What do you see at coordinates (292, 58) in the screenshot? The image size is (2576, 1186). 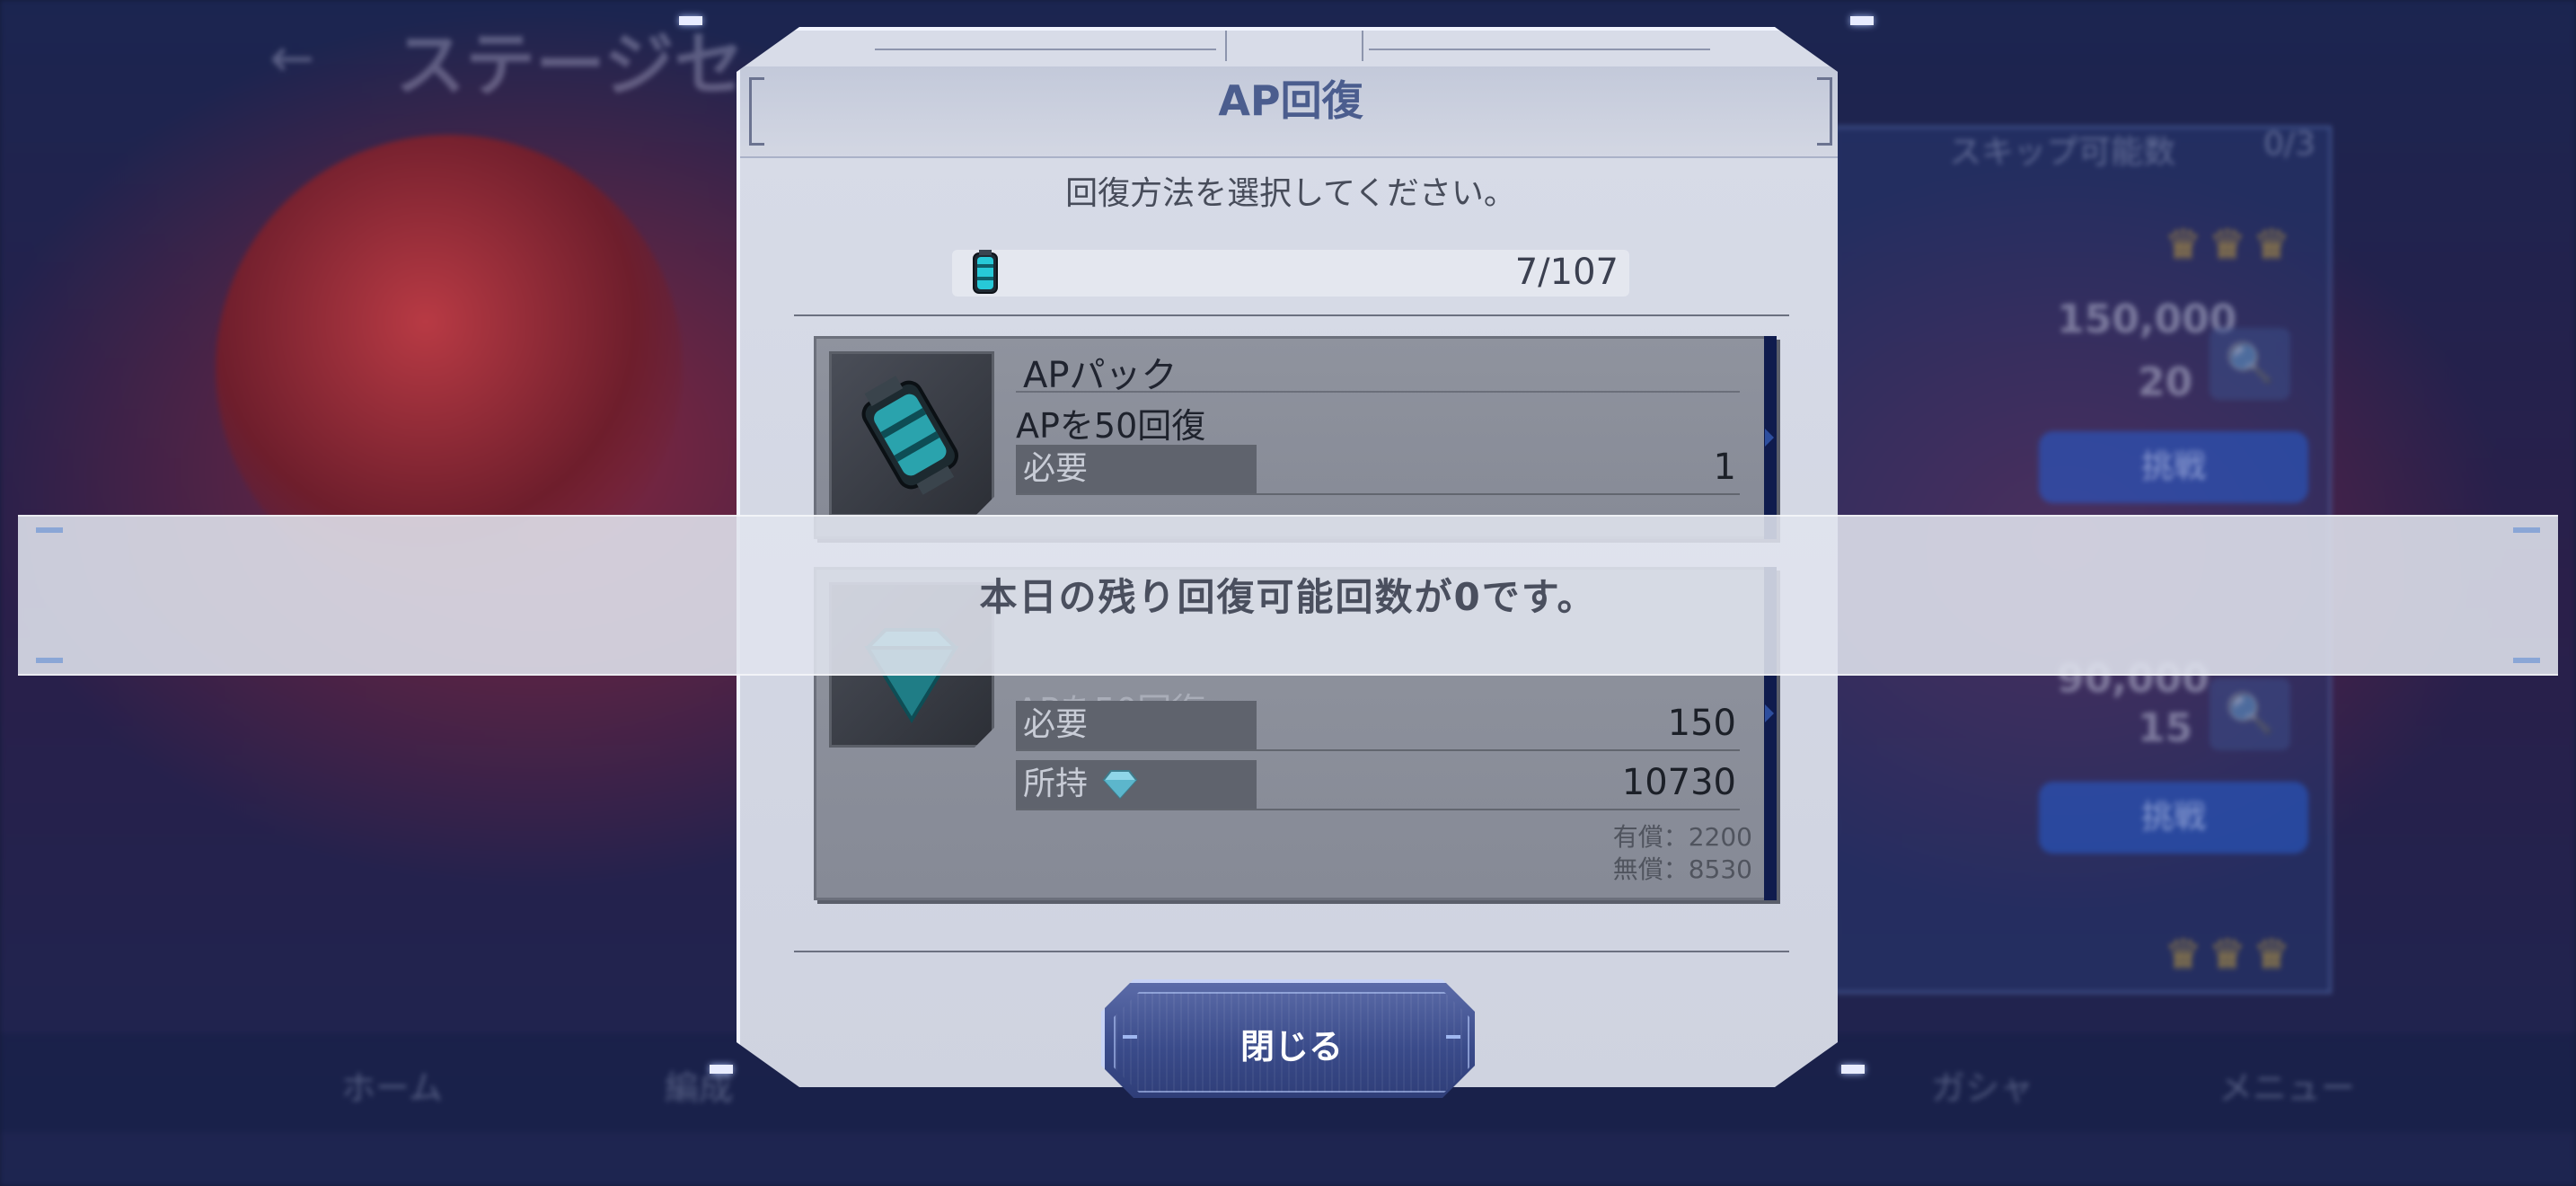 I see `back-arrow-icon: ←` at bounding box center [292, 58].